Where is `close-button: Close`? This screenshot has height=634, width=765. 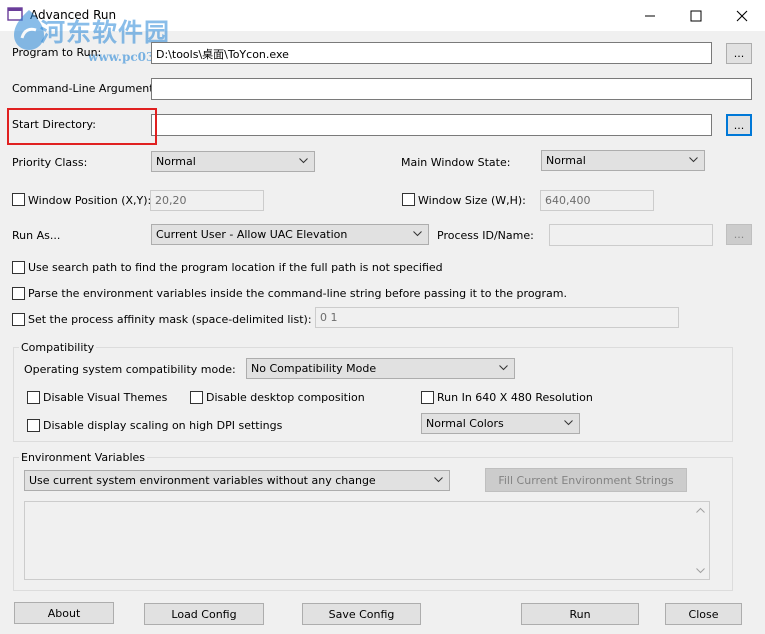
close-button: Close is located at coordinates (703, 614).